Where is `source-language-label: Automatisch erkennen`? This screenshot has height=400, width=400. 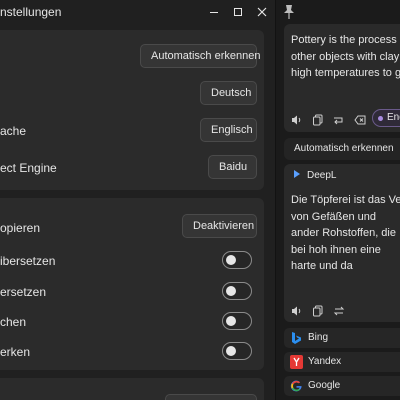 source-language-label: Automatisch erkennen is located at coordinates (344, 148).